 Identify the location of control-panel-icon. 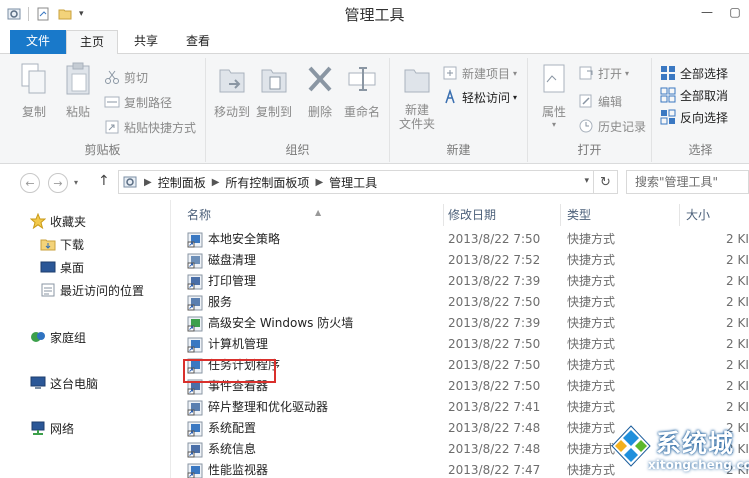
(130, 182).